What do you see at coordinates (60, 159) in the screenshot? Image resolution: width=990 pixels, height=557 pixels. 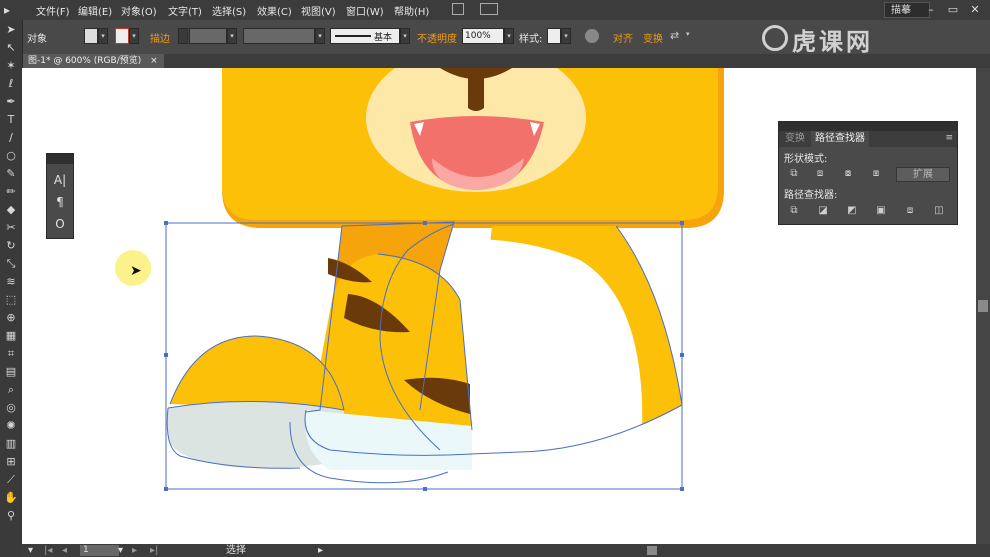 I see `panel-grip` at bounding box center [60, 159].